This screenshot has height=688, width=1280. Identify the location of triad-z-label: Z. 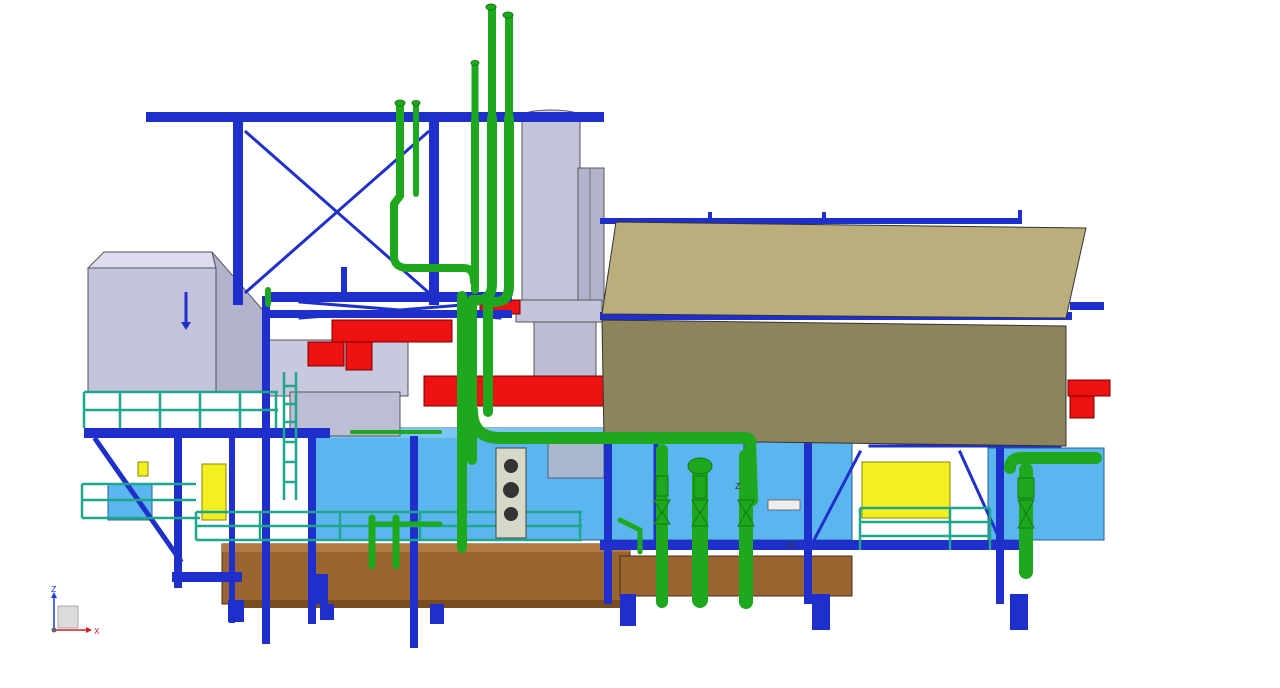
(54, 589).